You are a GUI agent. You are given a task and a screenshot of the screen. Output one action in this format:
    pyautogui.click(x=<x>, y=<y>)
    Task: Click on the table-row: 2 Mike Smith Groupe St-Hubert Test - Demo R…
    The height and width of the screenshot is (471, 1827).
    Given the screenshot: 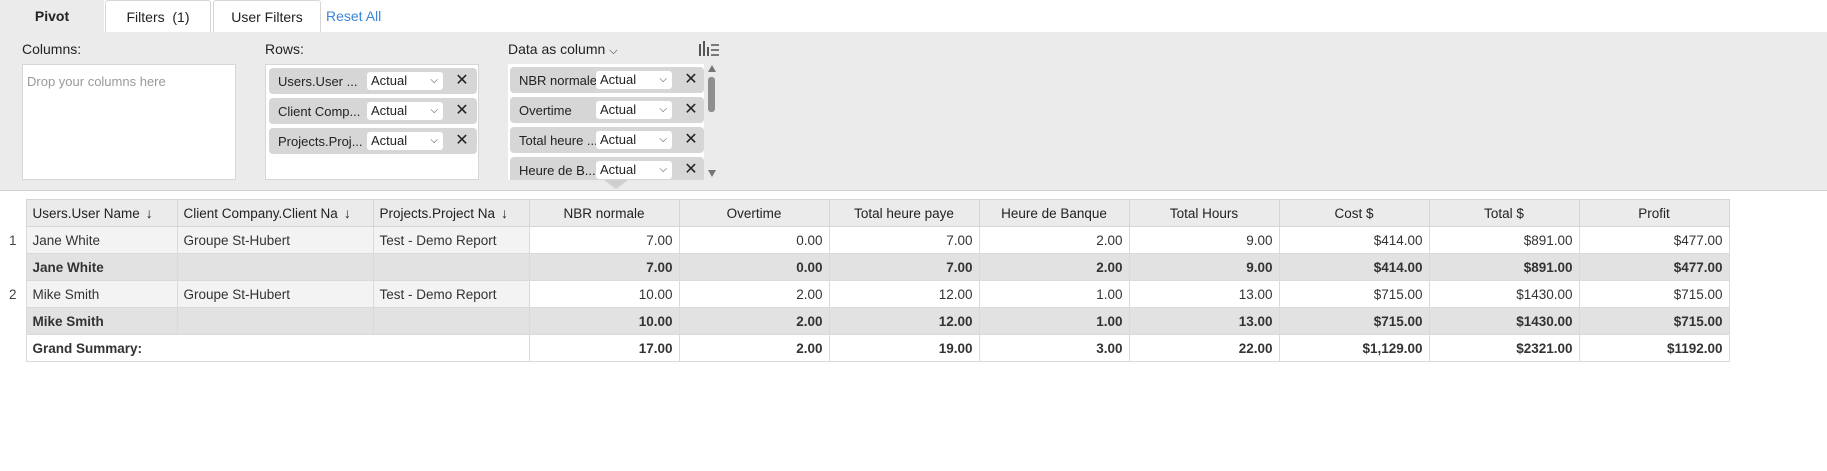 What is the action you would take?
    pyautogui.click(x=865, y=294)
    